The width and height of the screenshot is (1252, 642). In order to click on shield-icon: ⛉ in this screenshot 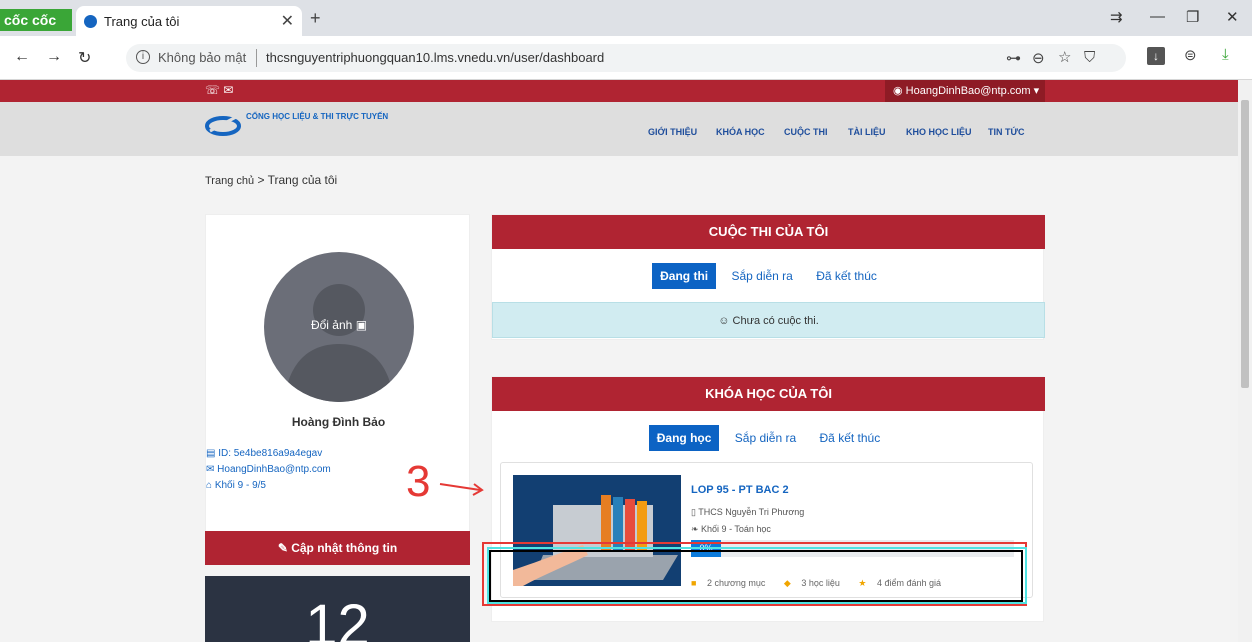, I will do `click(1089, 57)`.